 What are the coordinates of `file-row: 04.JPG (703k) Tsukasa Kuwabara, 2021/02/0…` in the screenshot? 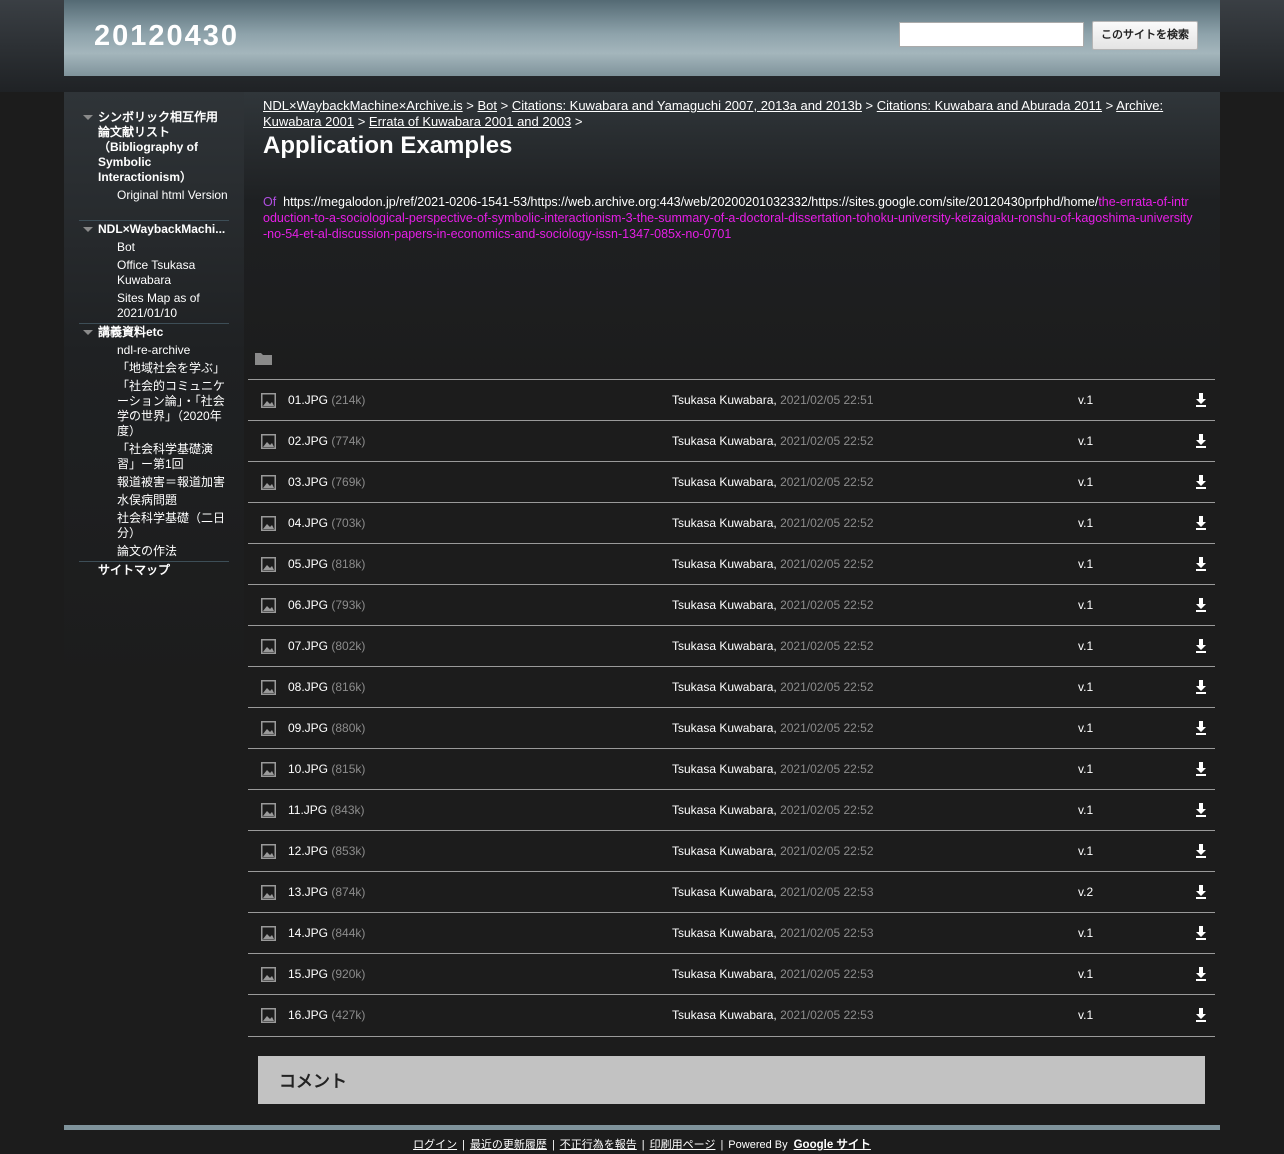 It's located at (731, 523).